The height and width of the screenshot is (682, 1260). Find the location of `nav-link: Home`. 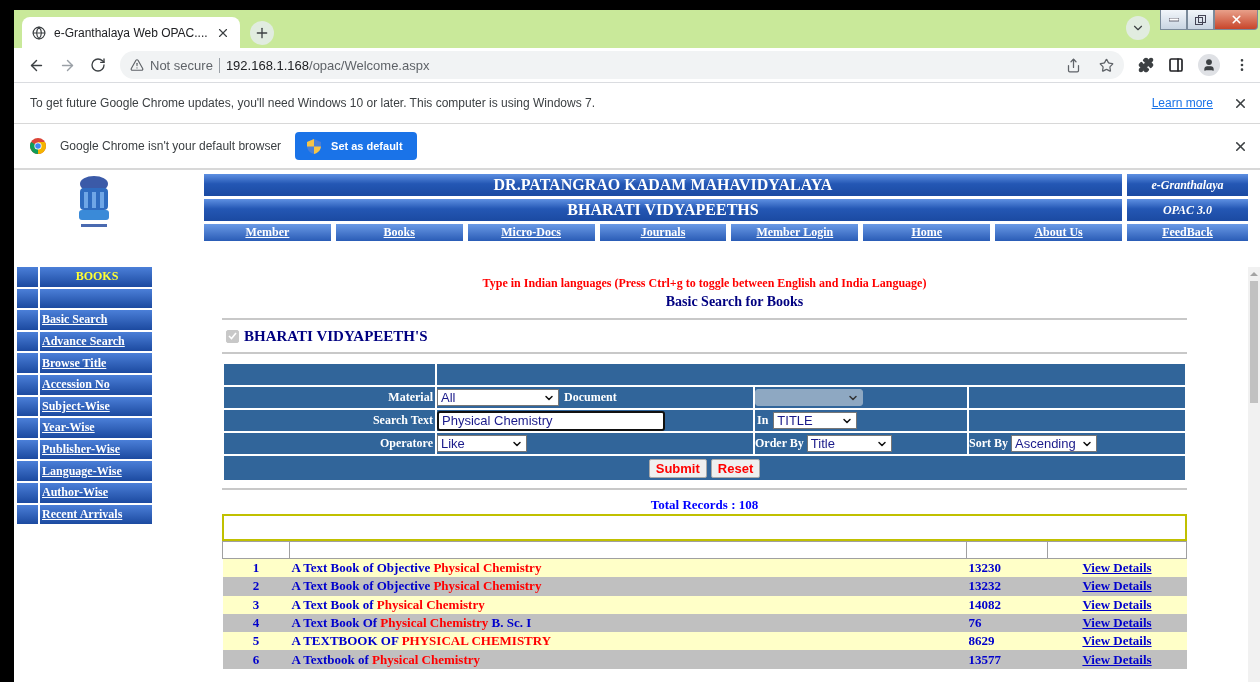

nav-link: Home is located at coordinates (927, 232).